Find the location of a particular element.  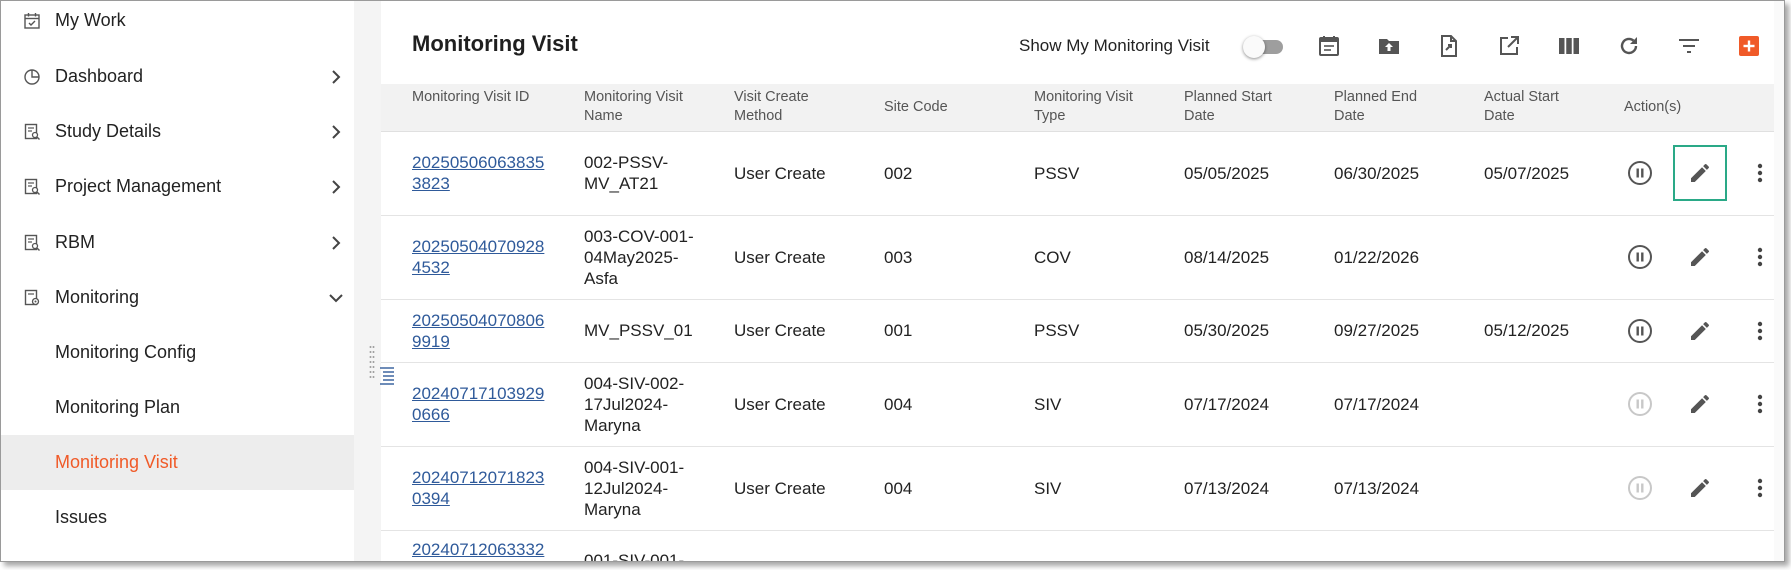

sidebar-item-dashboard: Dashboard is located at coordinates (177, 76).